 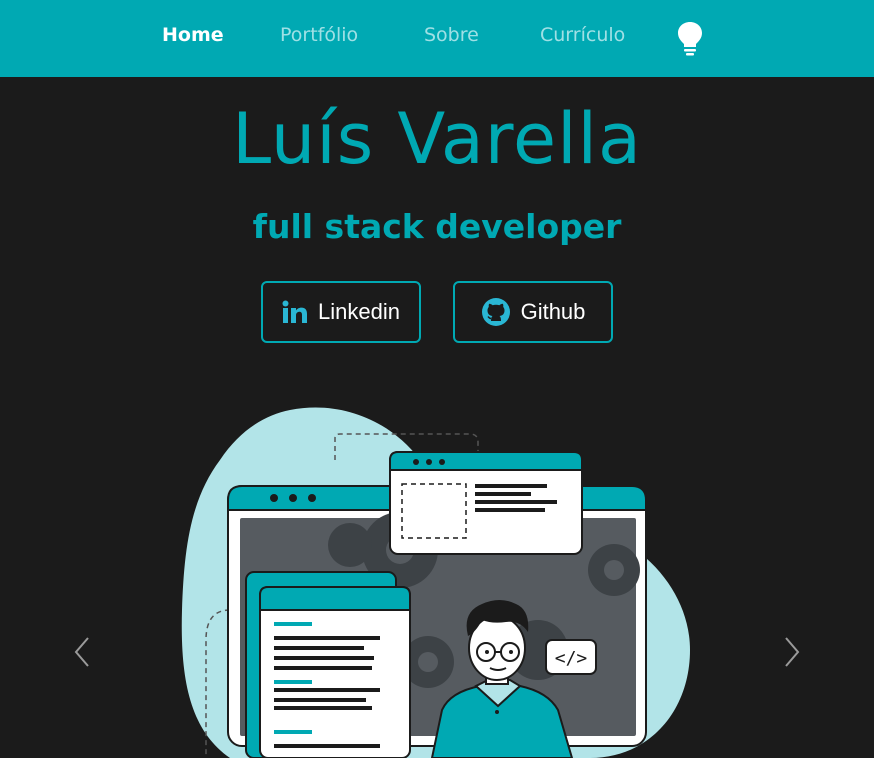 What do you see at coordinates (193, 35) in the screenshot?
I see `nav-home: Home` at bounding box center [193, 35].